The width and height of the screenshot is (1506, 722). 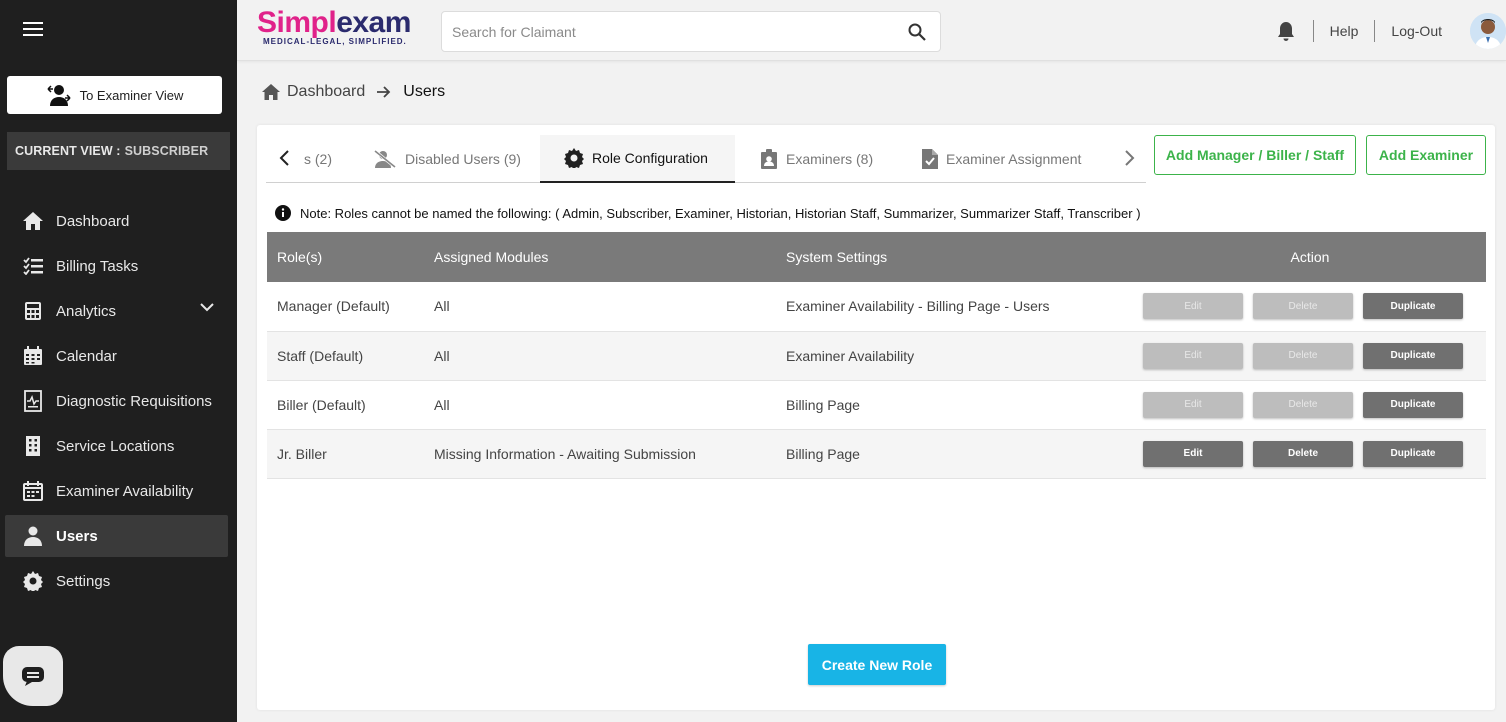 I want to click on calculator-icon, so click(x=33, y=311).